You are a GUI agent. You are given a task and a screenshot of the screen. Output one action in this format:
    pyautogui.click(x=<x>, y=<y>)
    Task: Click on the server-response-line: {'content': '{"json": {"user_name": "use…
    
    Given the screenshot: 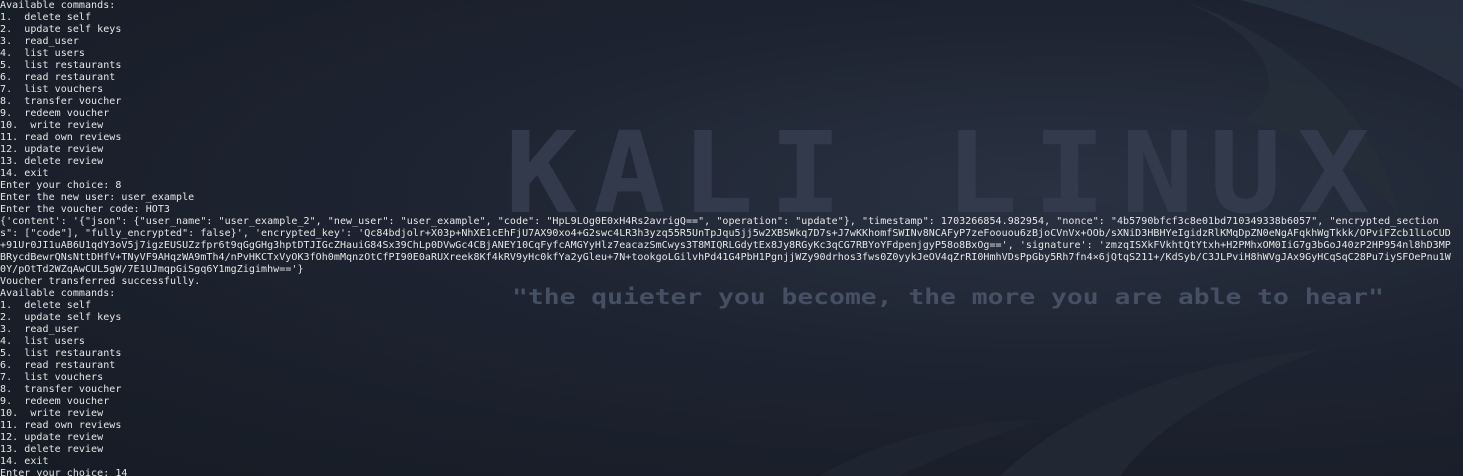 What is the action you would take?
    pyautogui.click(x=725, y=245)
    